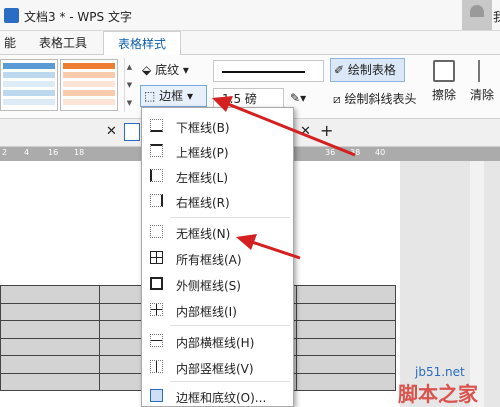 The width and height of the screenshot is (500, 407). What do you see at coordinates (330, 152) in the screenshot?
I see `ruler-tick: 36` at bounding box center [330, 152].